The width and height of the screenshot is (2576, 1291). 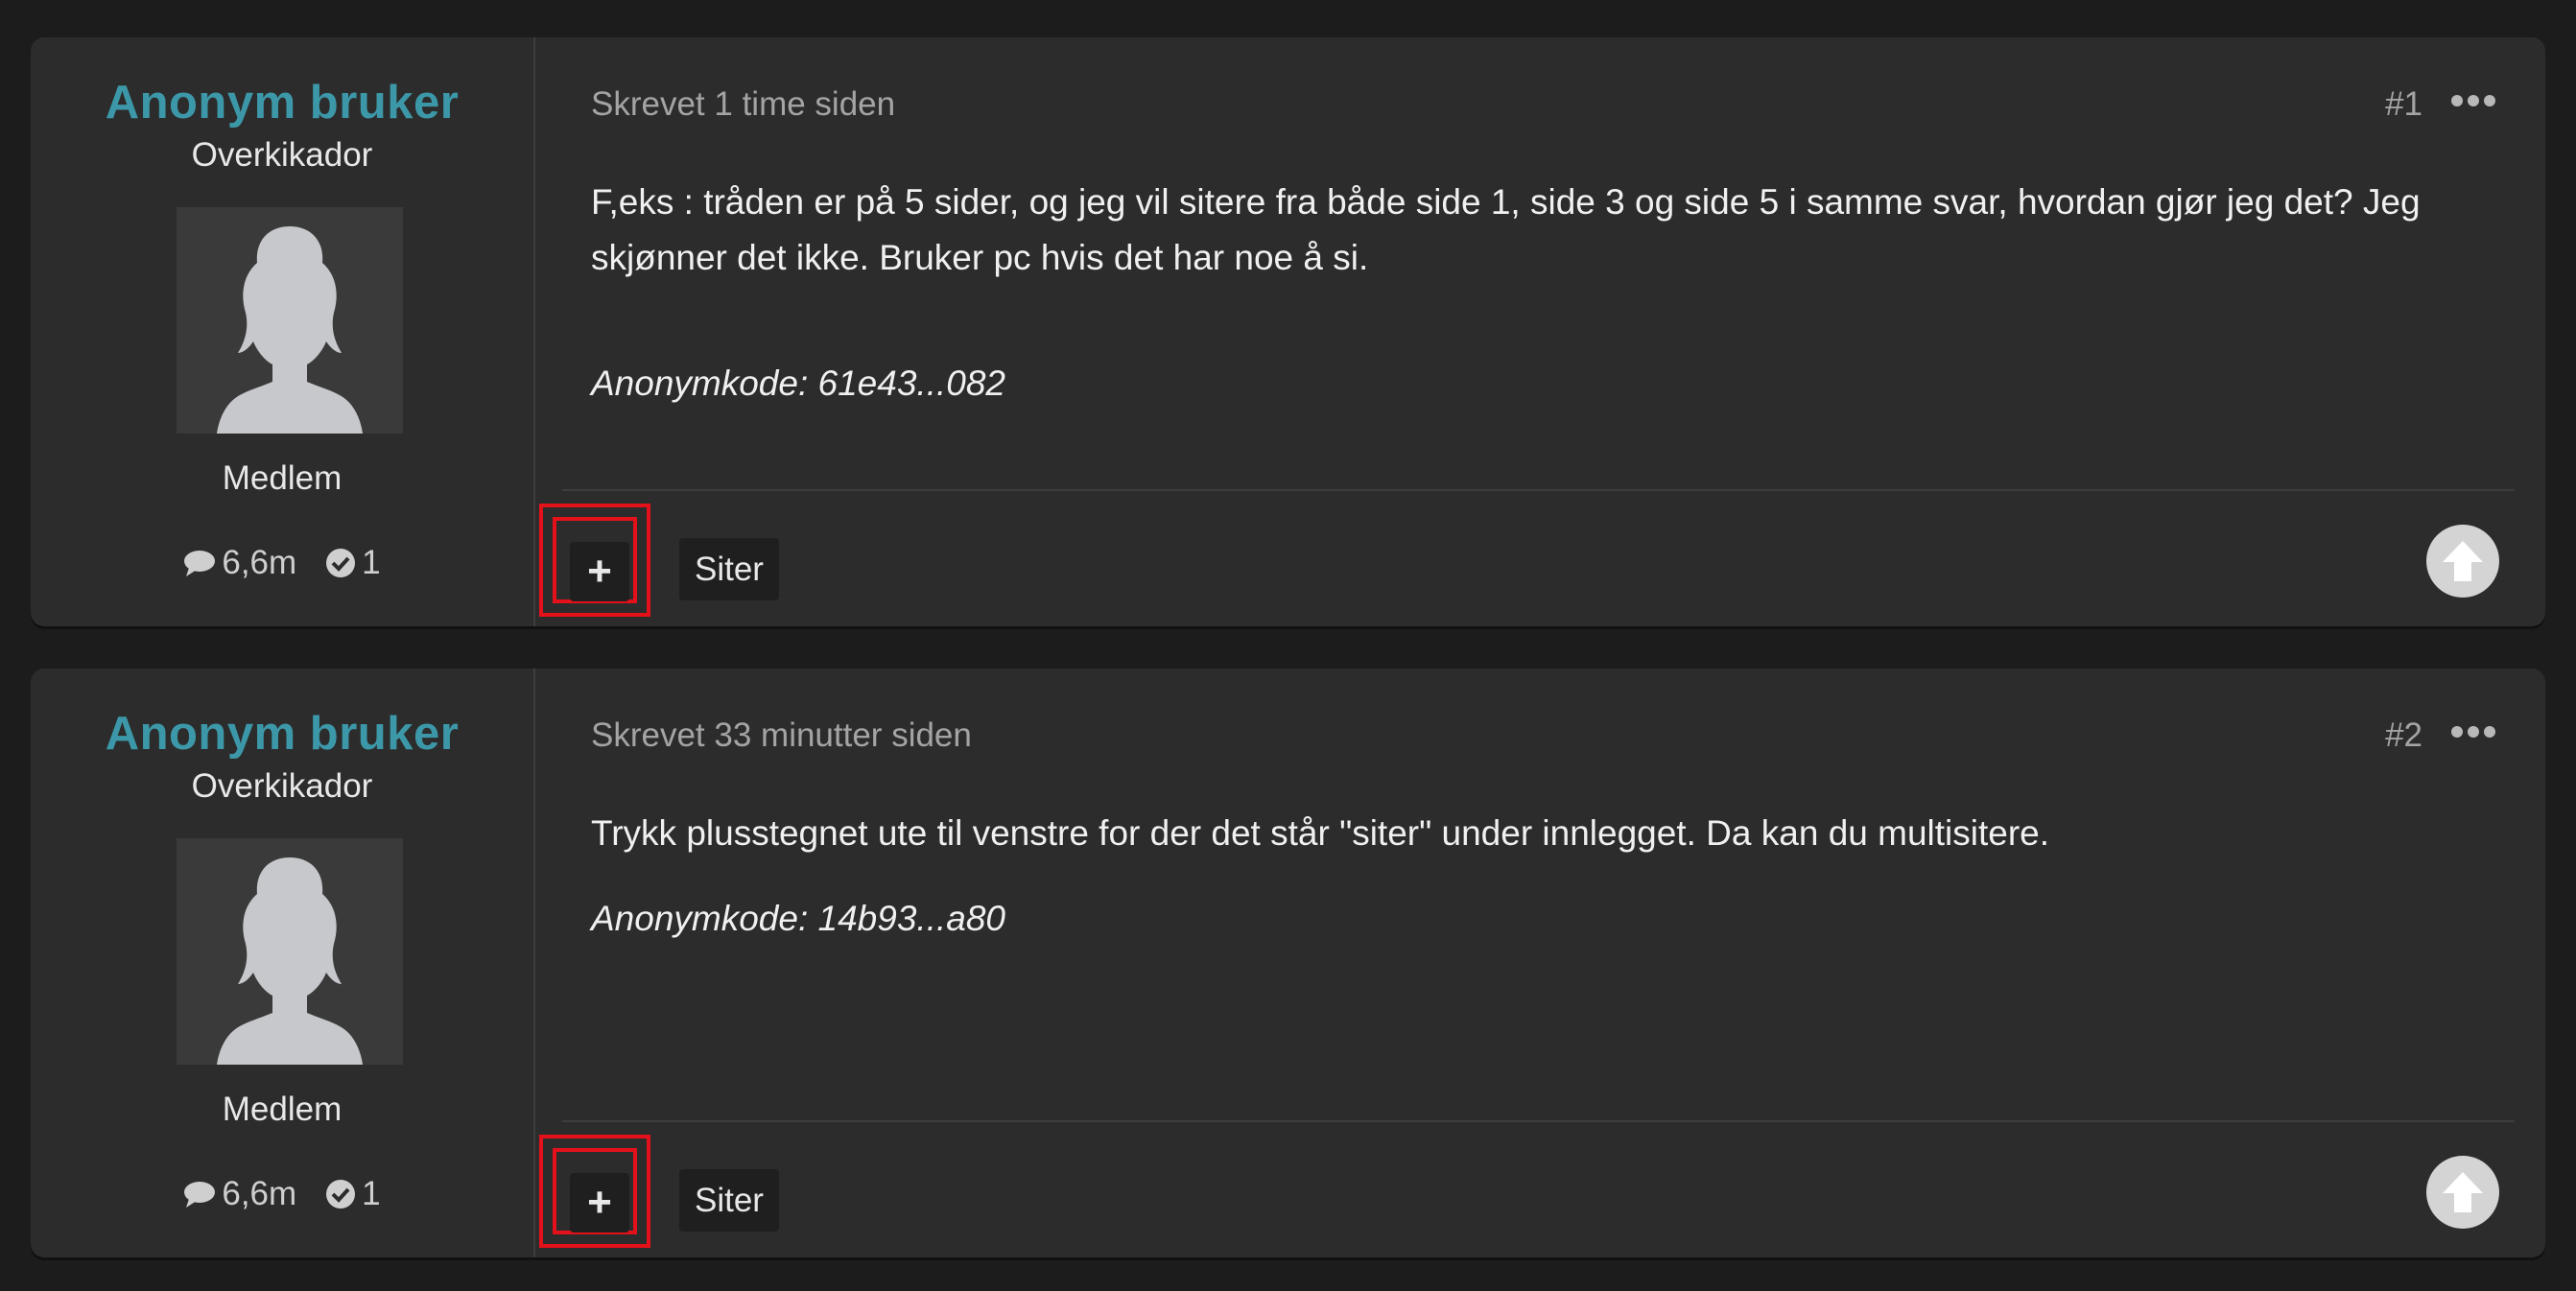 What do you see at coordinates (2403, 104) in the screenshot?
I see `post-number: #1` at bounding box center [2403, 104].